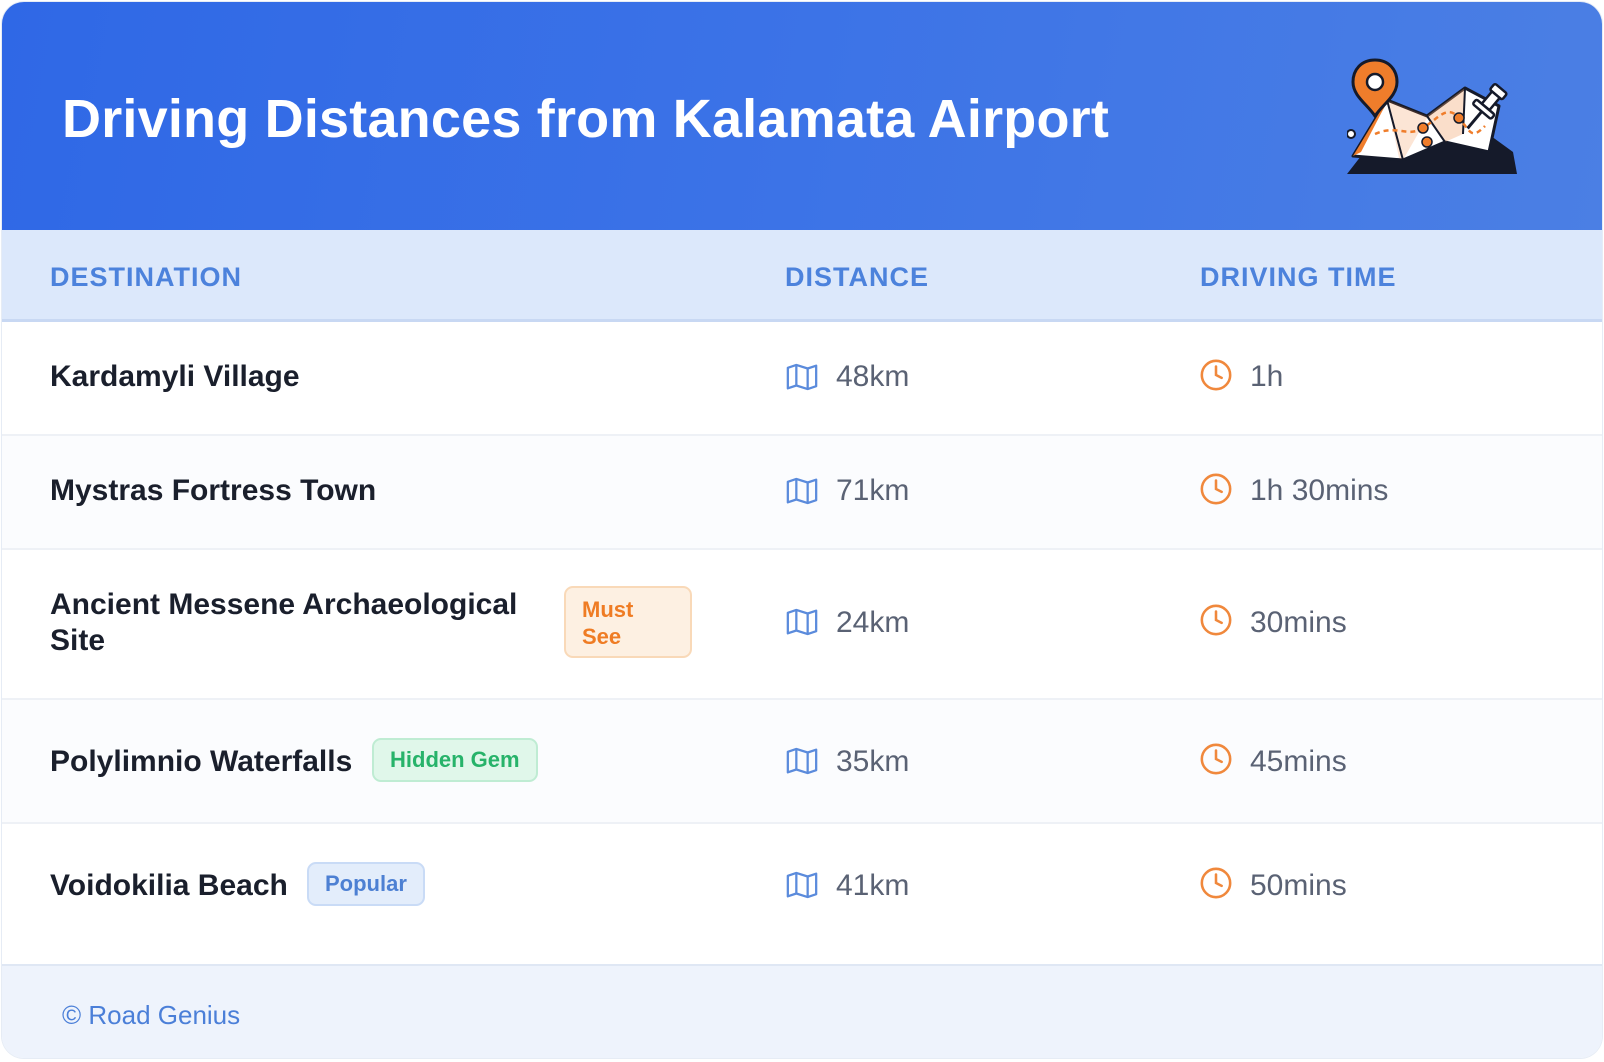  What do you see at coordinates (1298, 277) in the screenshot?
I see `column-header-driving-time: DRIVING TIME` at bounding box center [1298, 277].